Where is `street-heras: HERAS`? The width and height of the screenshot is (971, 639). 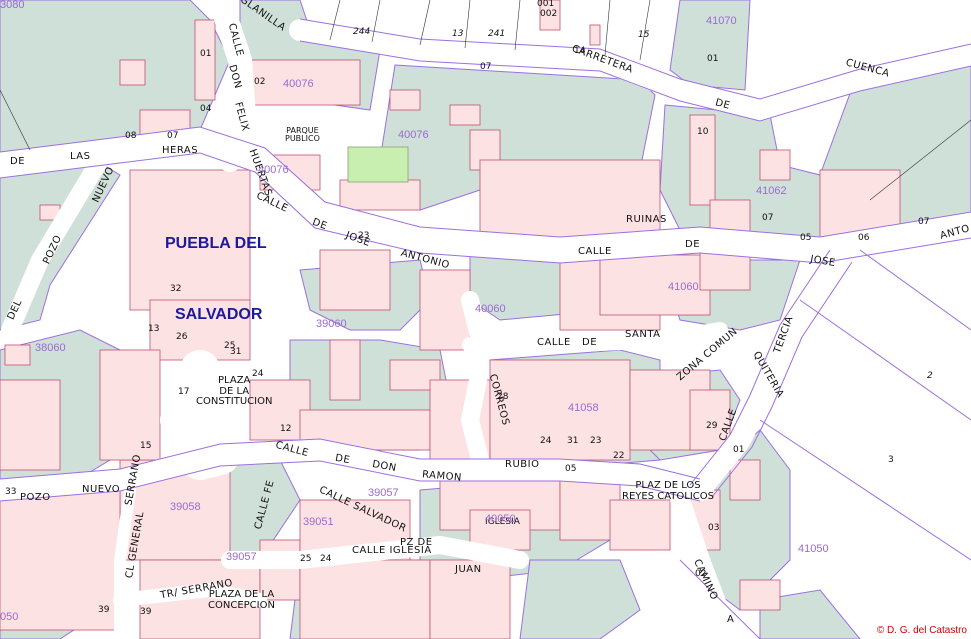
street-heras: HERAS is located at coordinates (180, 150).